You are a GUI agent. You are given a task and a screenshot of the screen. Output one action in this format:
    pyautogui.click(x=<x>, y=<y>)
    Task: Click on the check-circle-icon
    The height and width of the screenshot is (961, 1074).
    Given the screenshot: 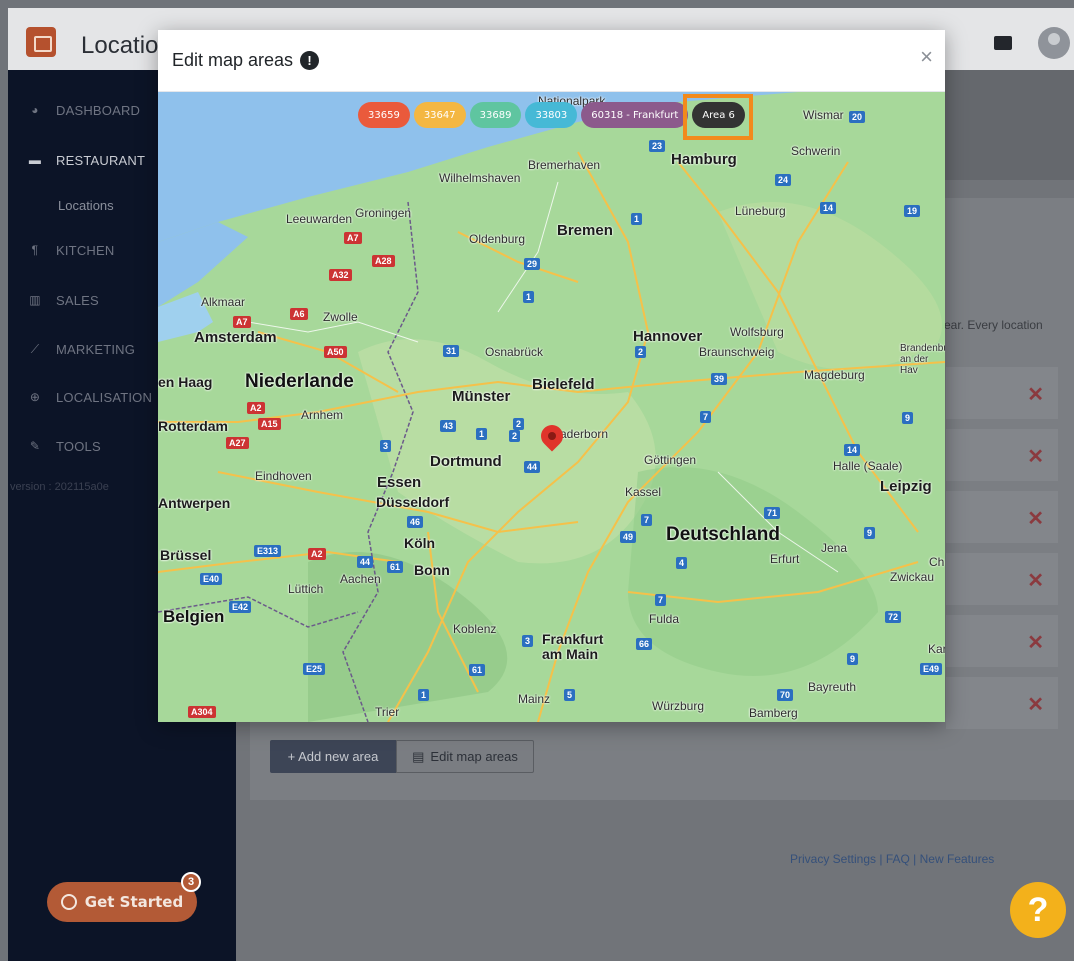 What is the action you would take?
    pyautogui.click(x=68, y=902)
    